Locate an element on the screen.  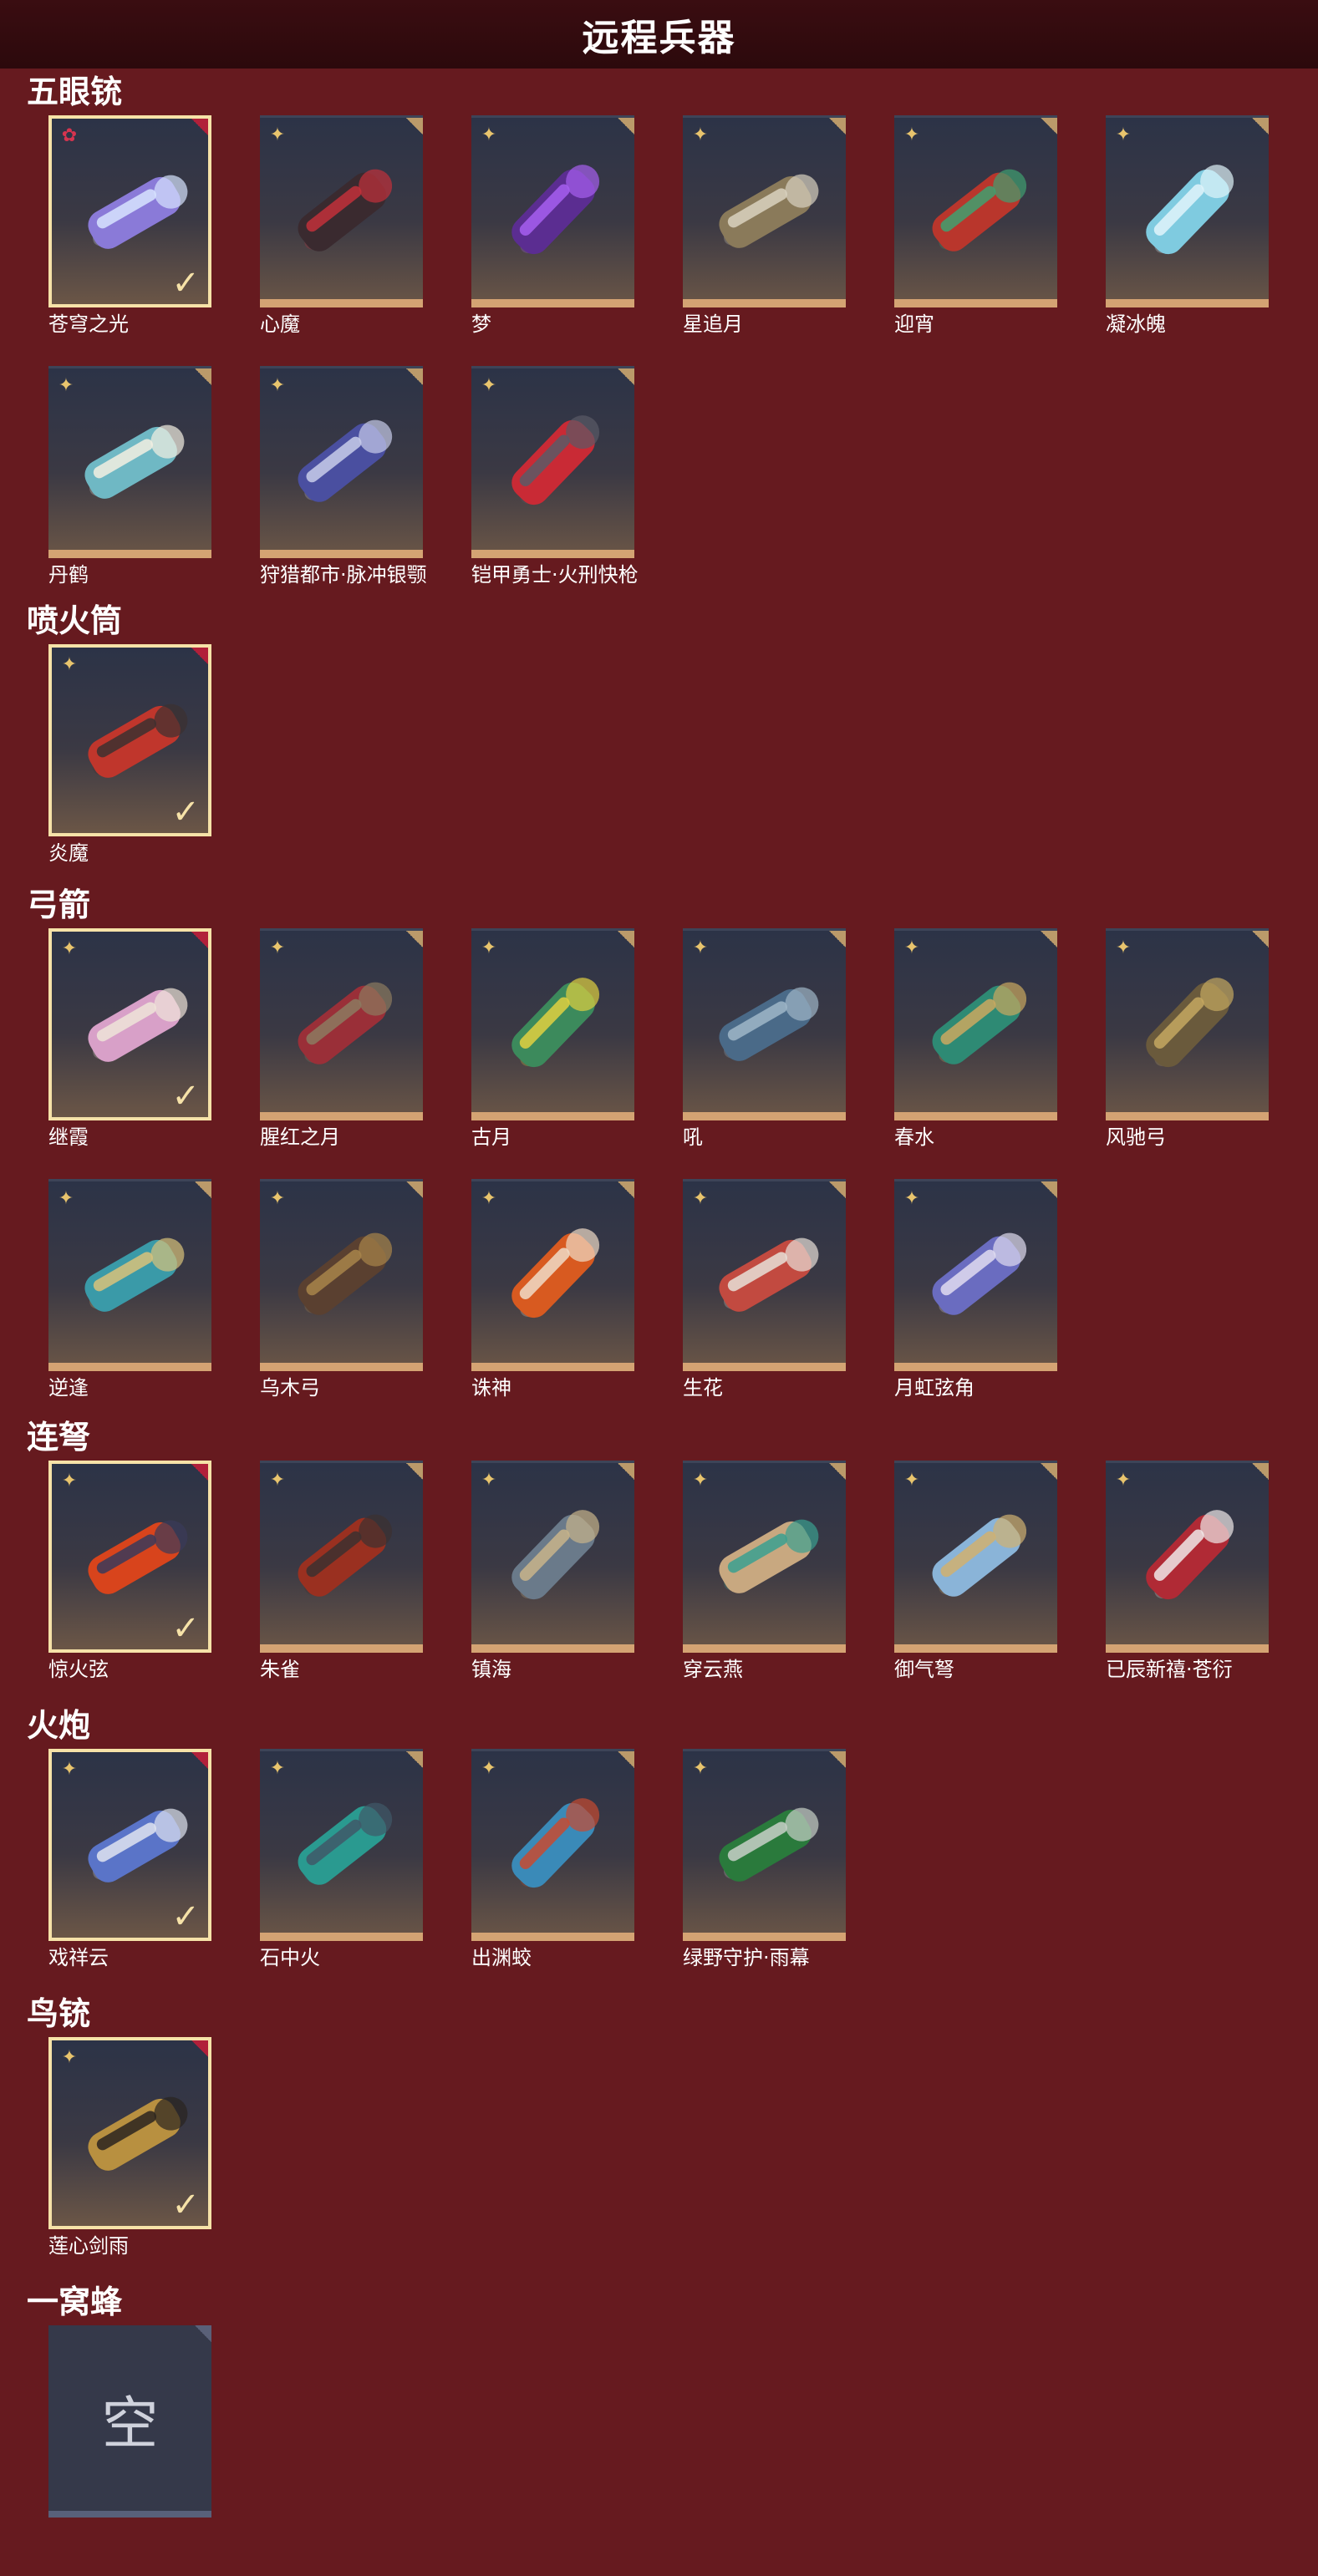
weapon-item: ✦ 古月 is located at coordinates (552, 1053).